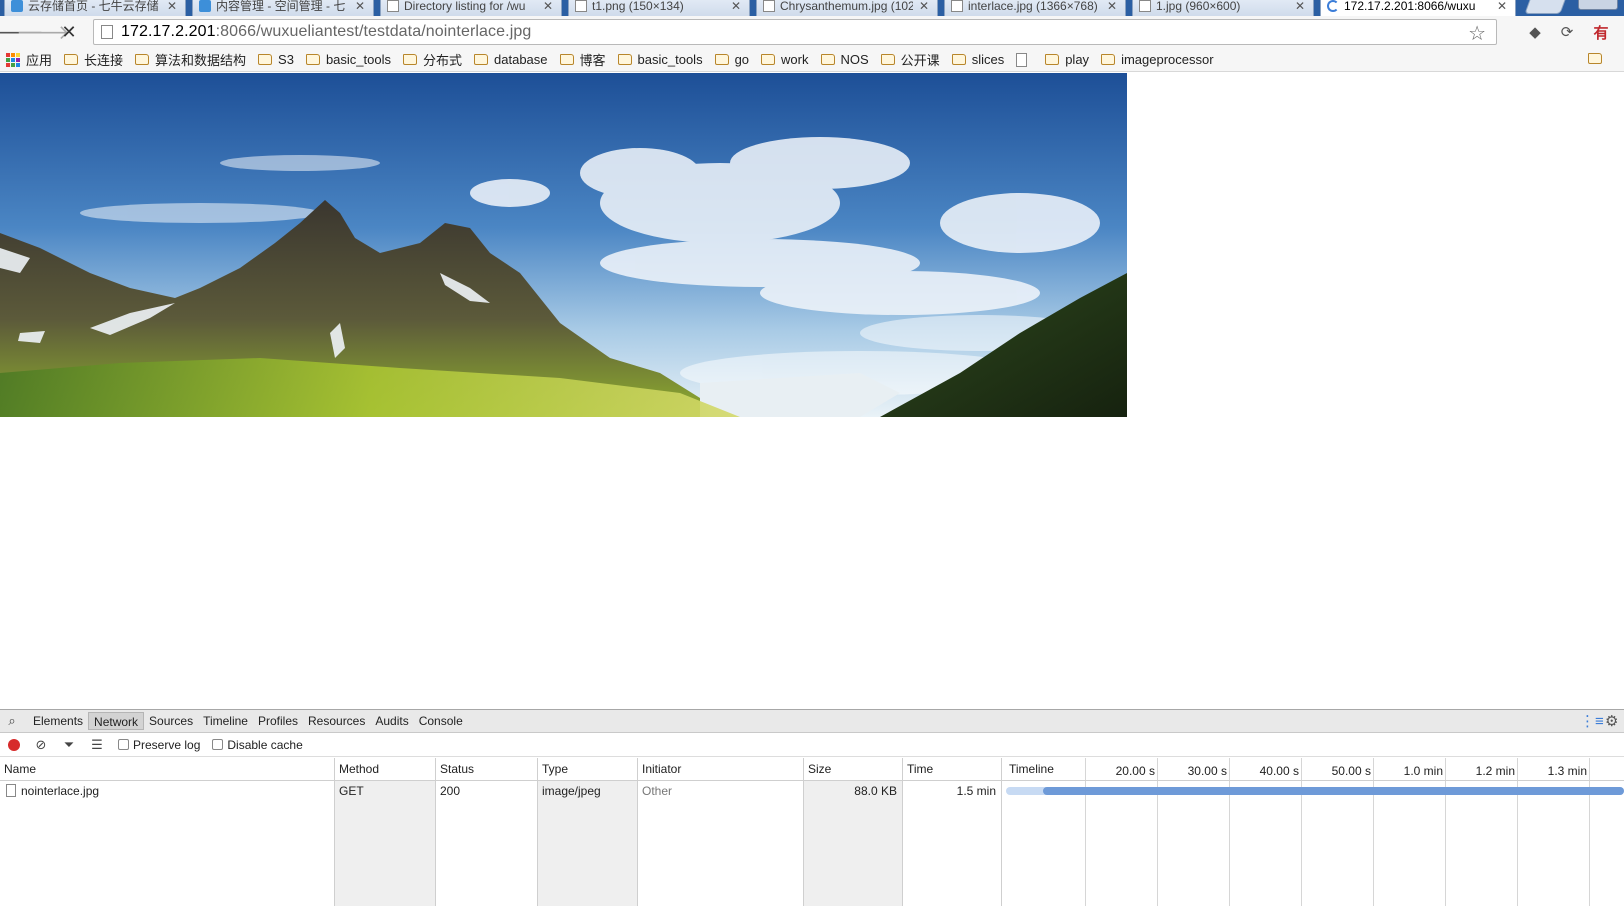 Image resolution: width=1624 pixels, height=906 pixels. What do you see at coordinates (1045, 769) in the screenshot?
I see `column-header-timeline: Timeline` at bounding box center [1045, 769].